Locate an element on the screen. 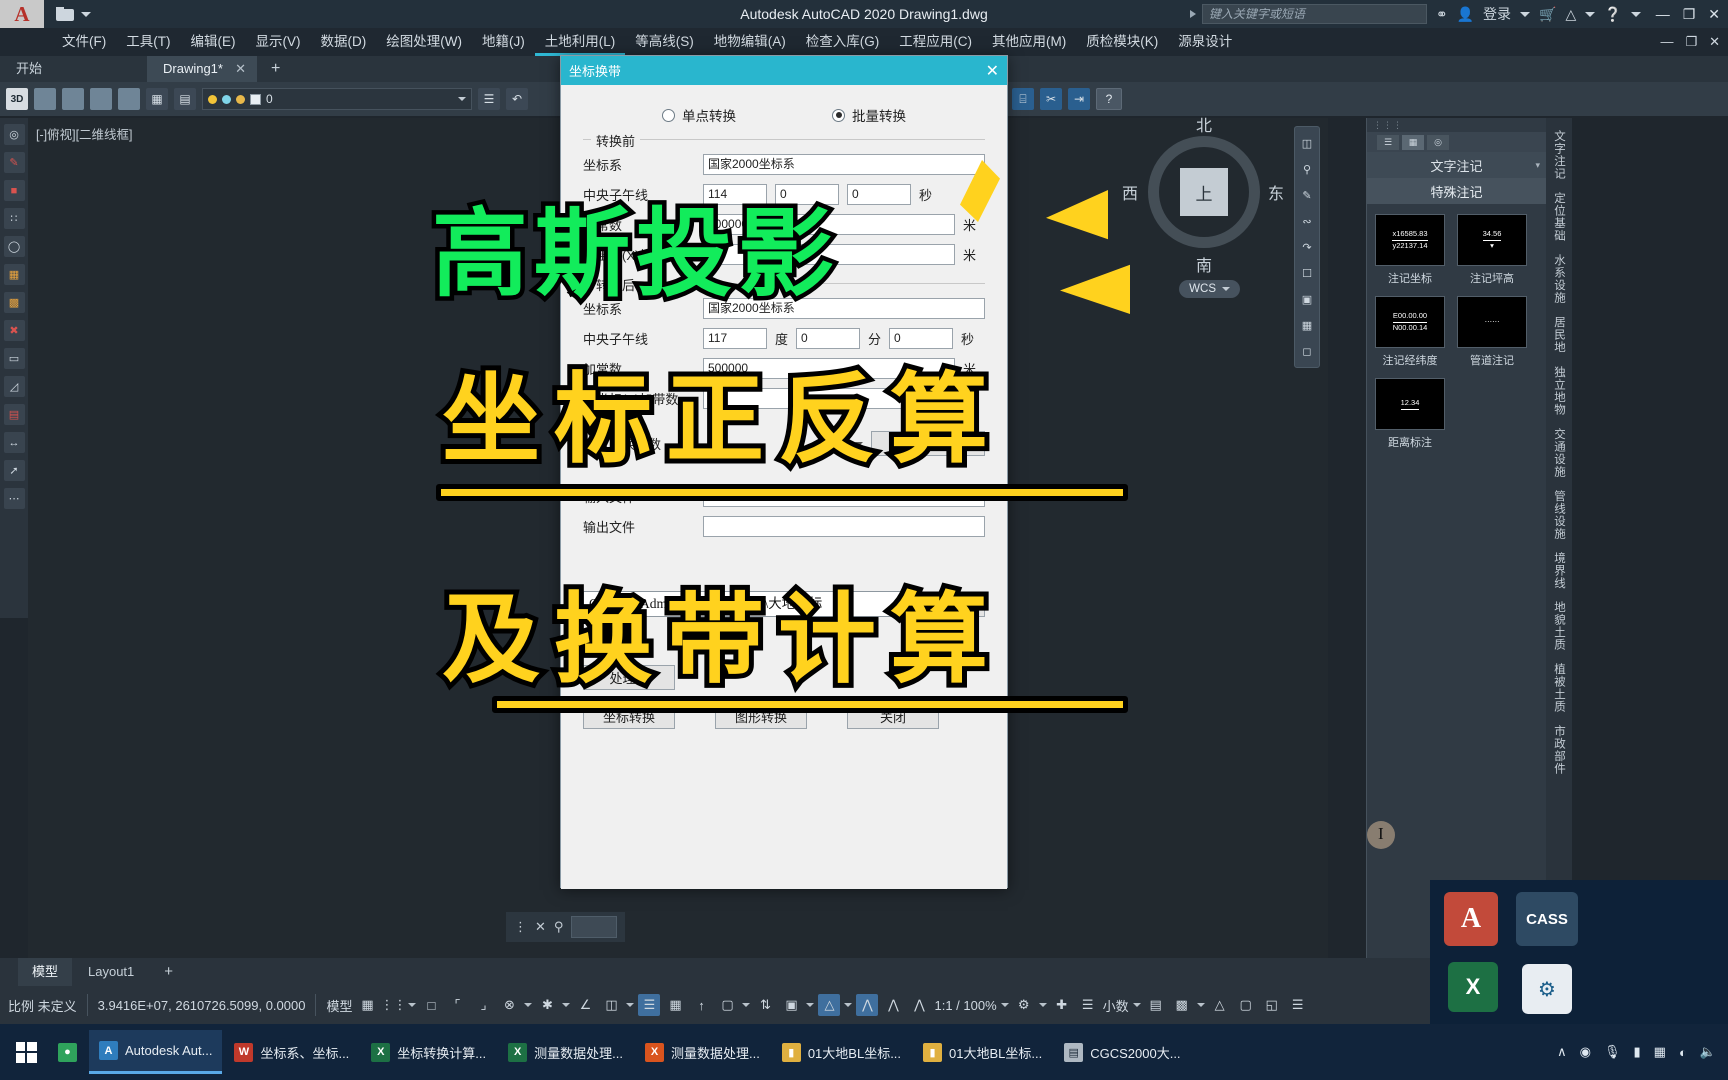 The image size is (1728, 1080). input-after-constant: 500000 is located at coordinates (829, 368).